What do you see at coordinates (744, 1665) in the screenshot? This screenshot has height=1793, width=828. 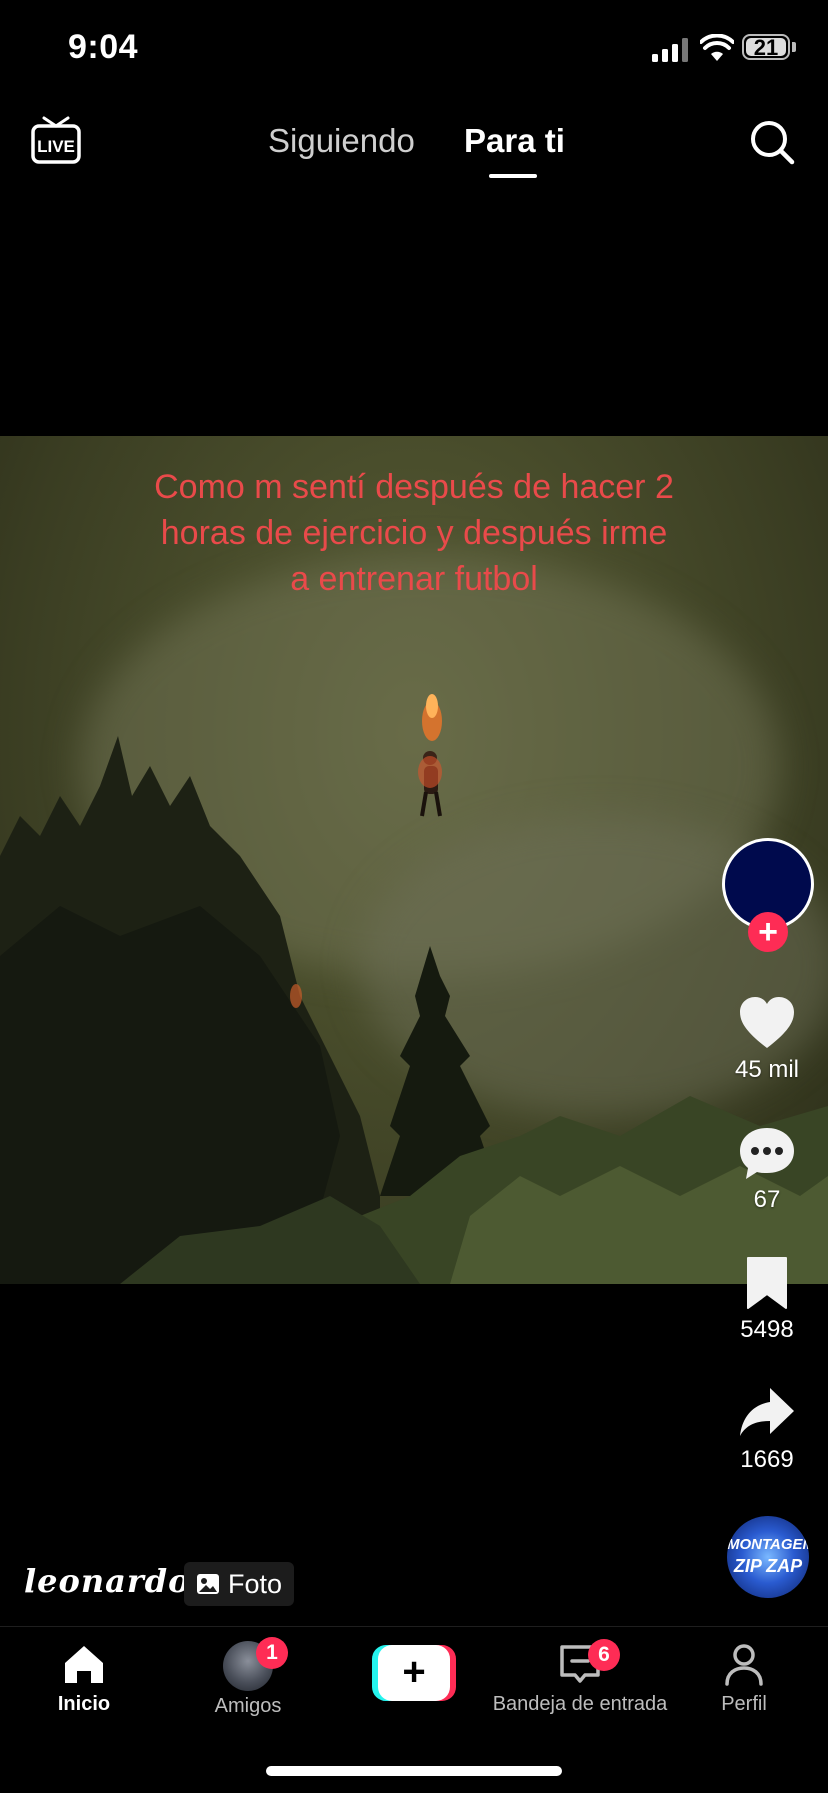 I see `profile-icon` at bounding box center [744, 1665].